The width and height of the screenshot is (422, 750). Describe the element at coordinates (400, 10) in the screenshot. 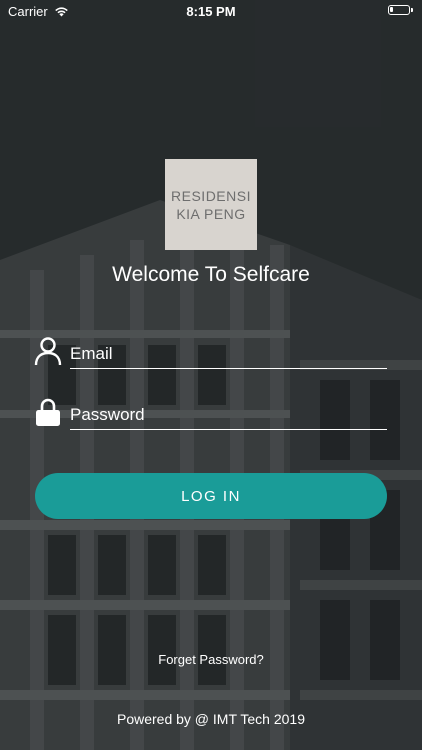

I see `battery-icon` at that location.